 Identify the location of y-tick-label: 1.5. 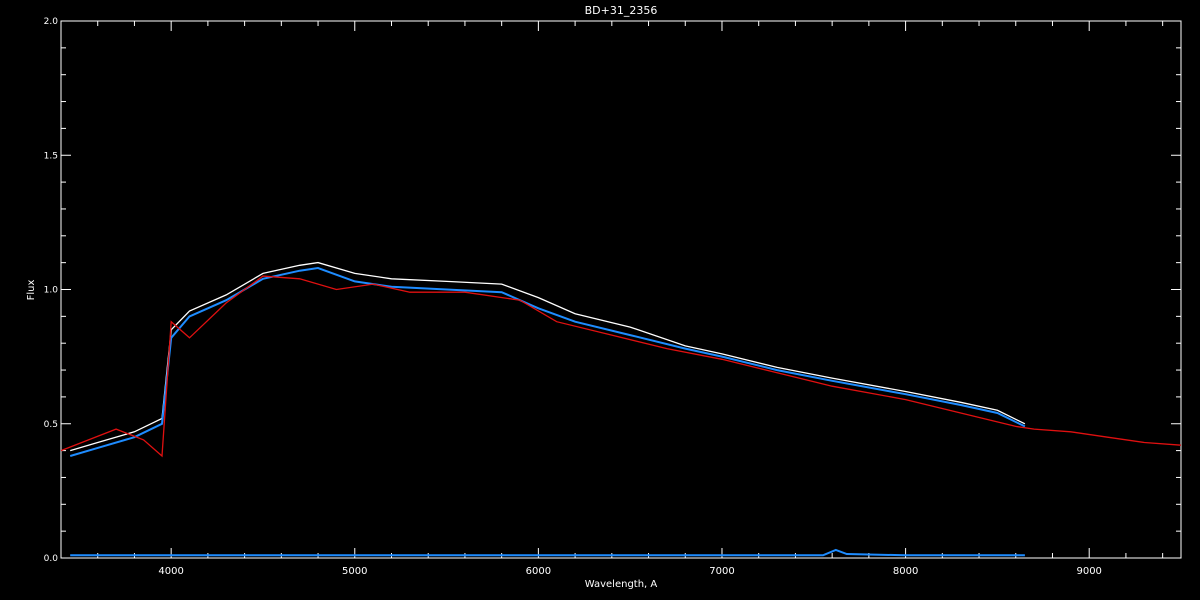
(51, 156).